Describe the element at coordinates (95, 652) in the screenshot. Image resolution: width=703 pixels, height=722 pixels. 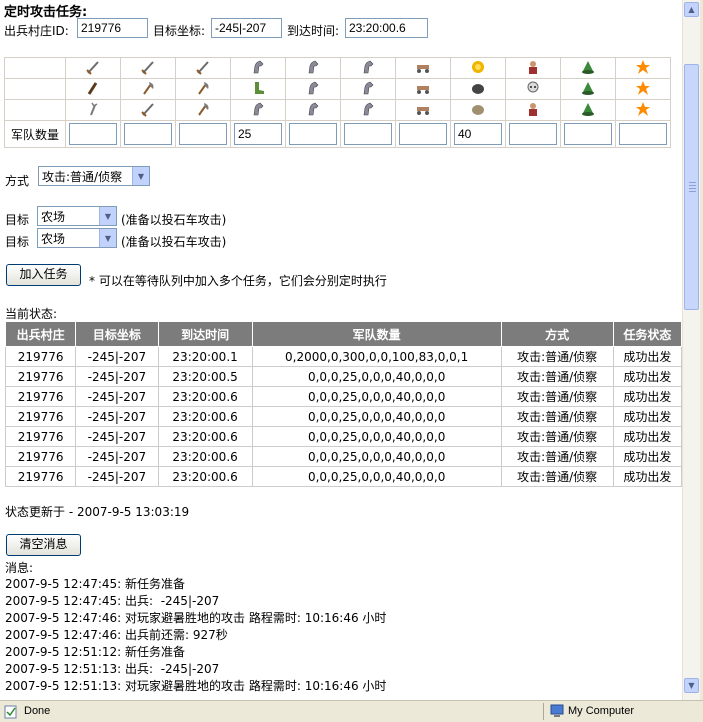
I see `message-line: 2007-9-5 12:51:12: 新任务准备` at that location.